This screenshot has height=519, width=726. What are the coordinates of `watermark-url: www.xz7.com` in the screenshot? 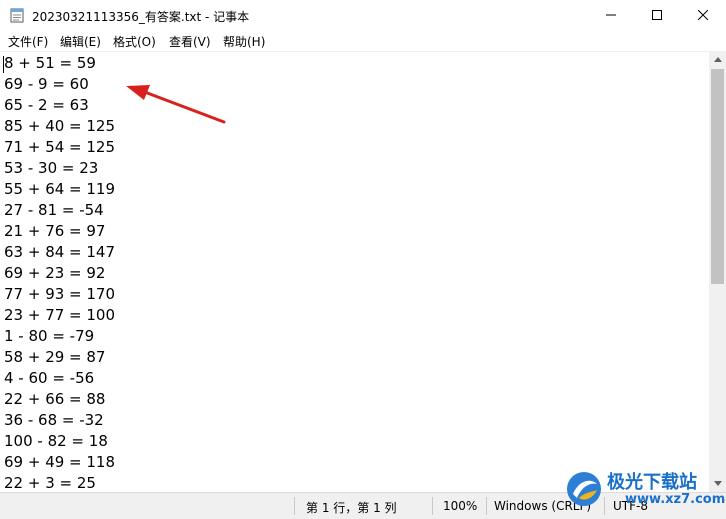 It's located at (675, 499).